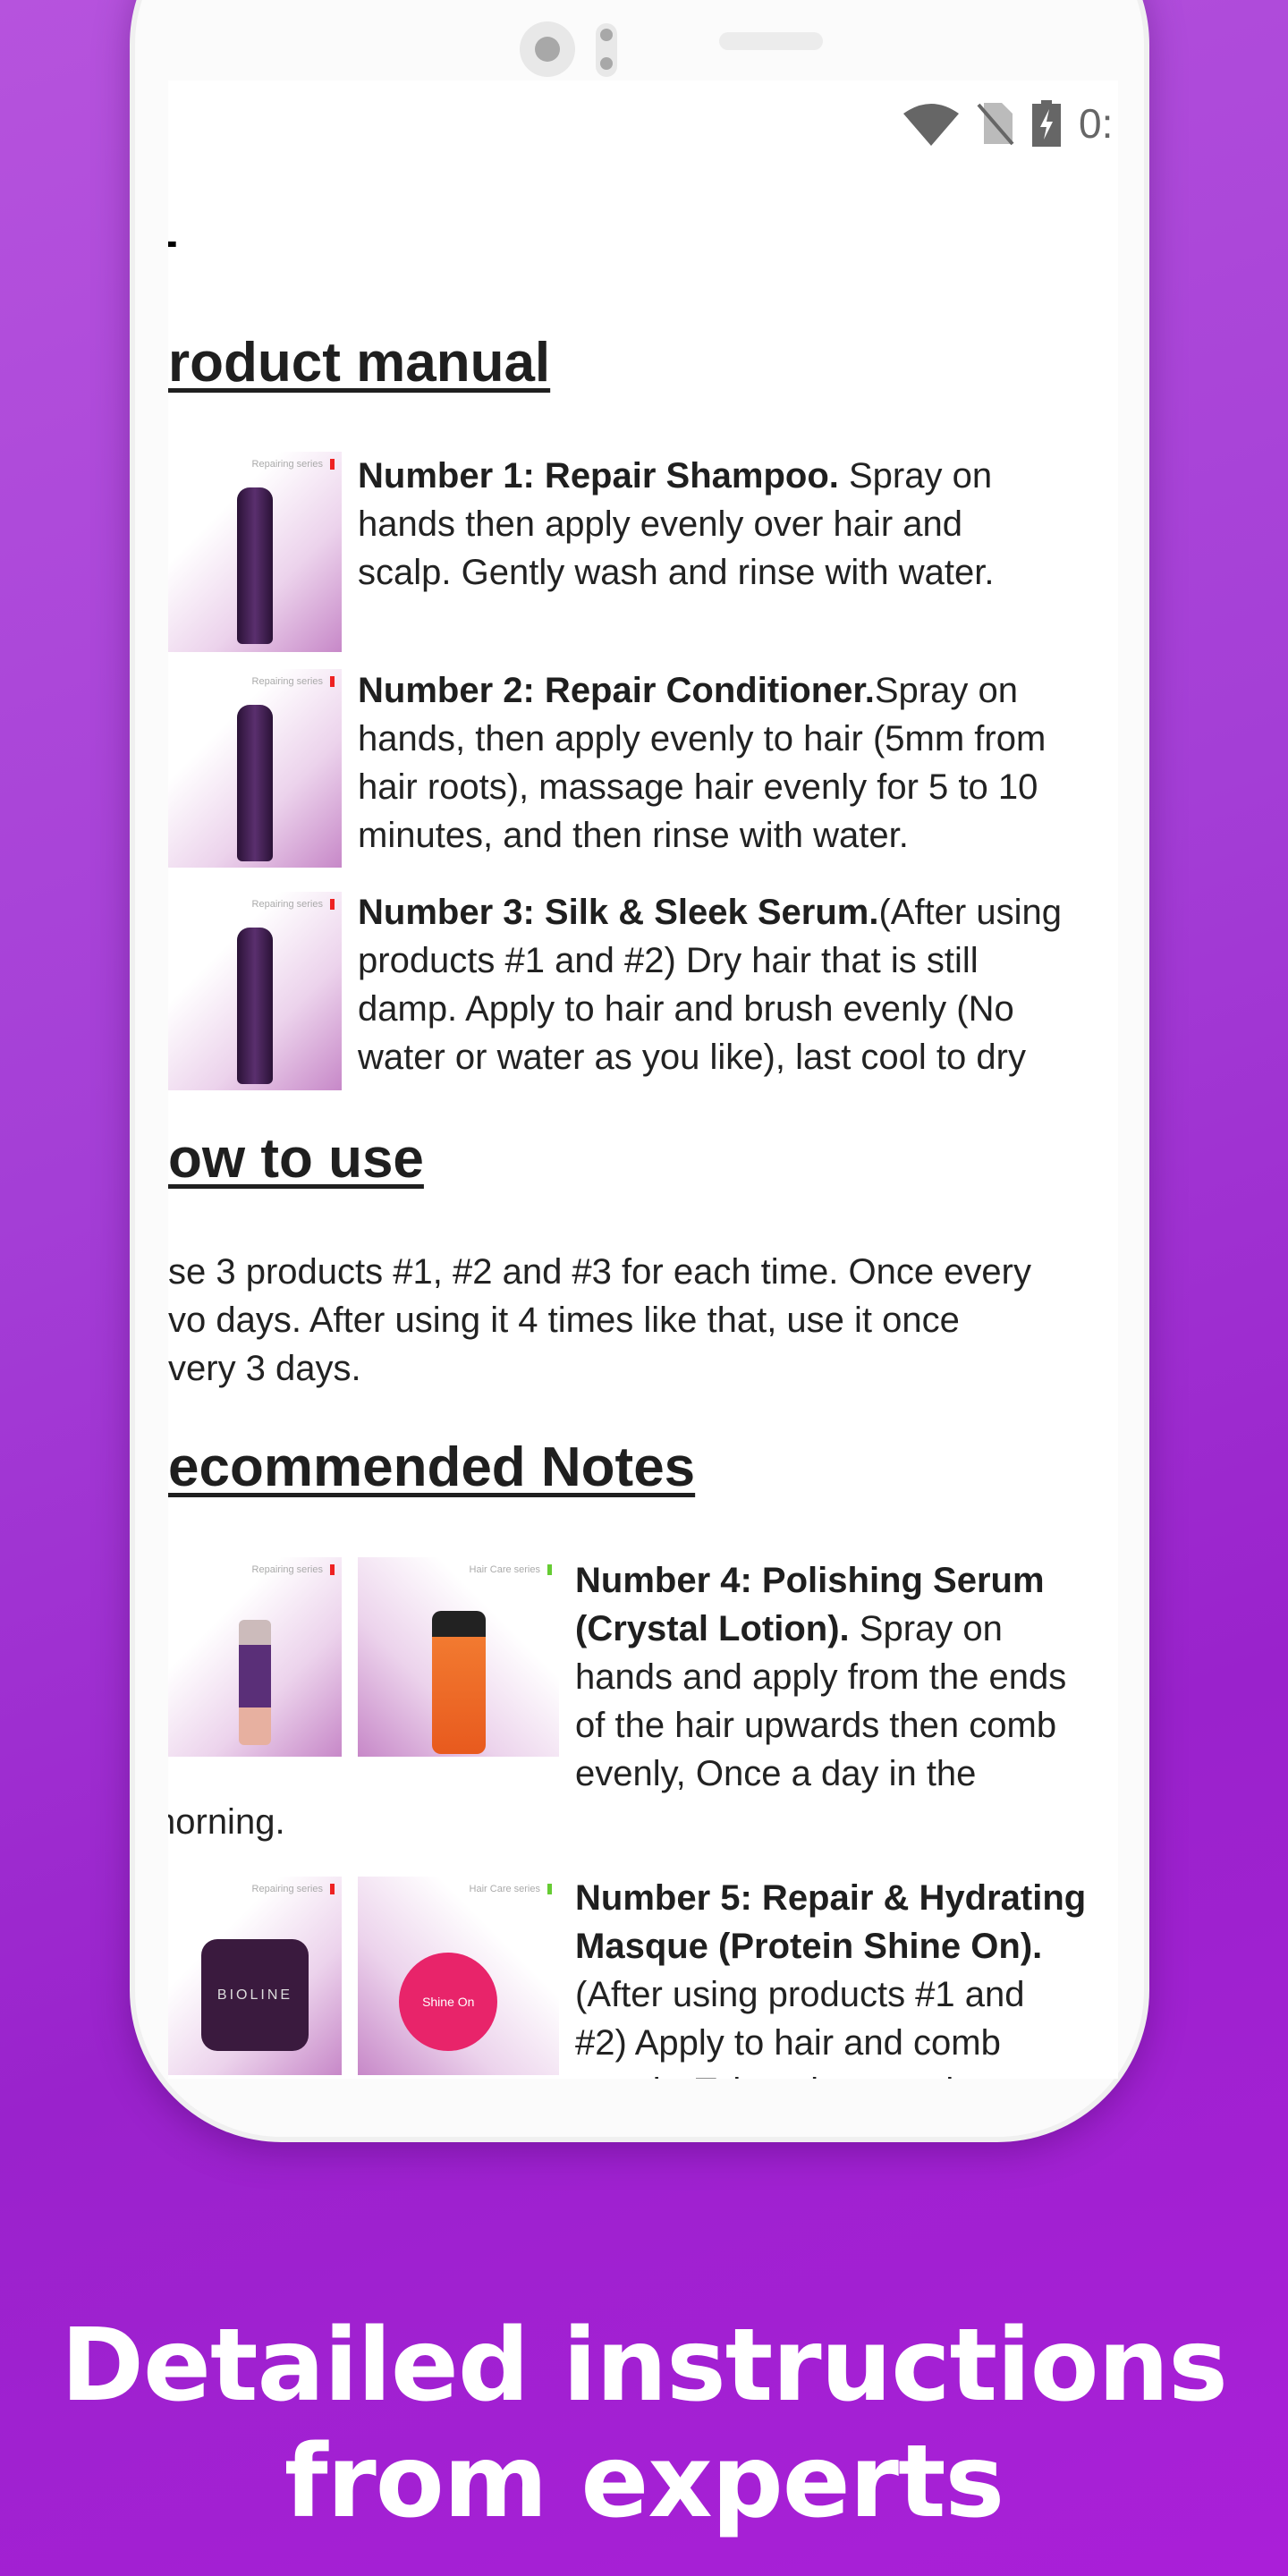  I want to click on text-line: minutes, and then rinse with water., so click(633, 835).